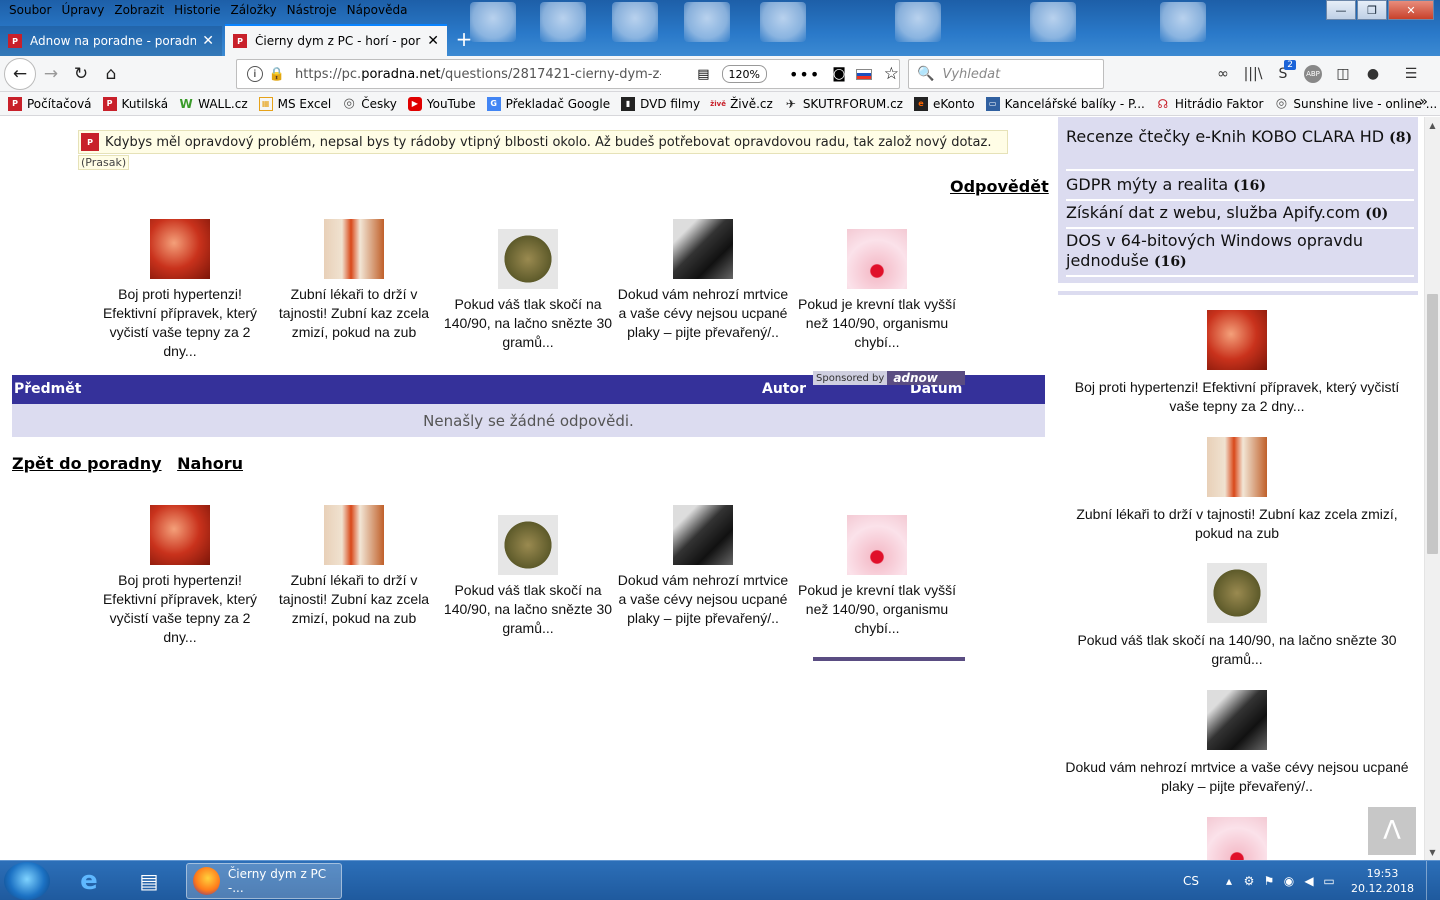  I want to click on maximize-button: ❐, so click(1372, 10).